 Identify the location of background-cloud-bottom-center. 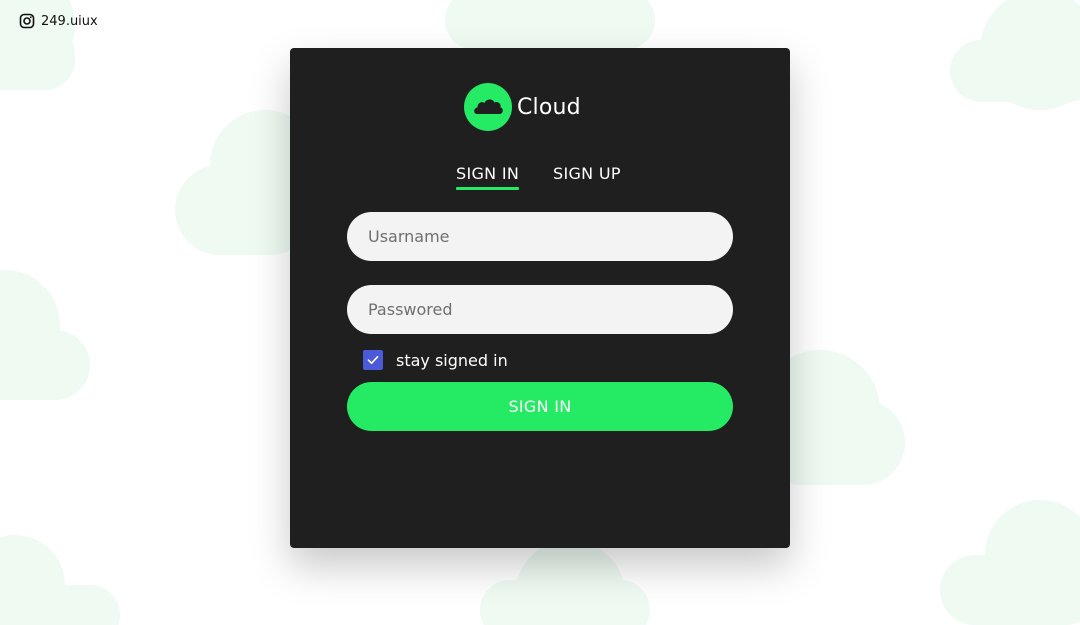
(565, 582).